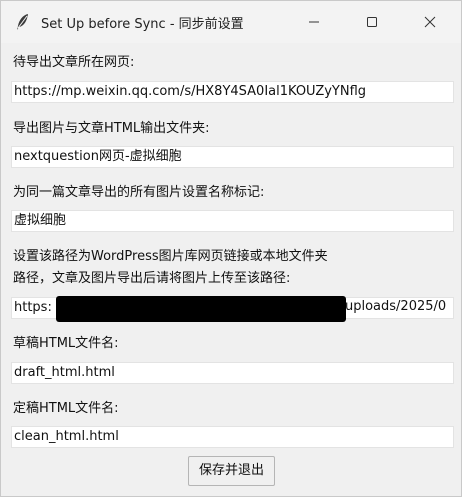  I want to click on title-bar: Set Up before Sync - 同步前设置, so click(231, 22).